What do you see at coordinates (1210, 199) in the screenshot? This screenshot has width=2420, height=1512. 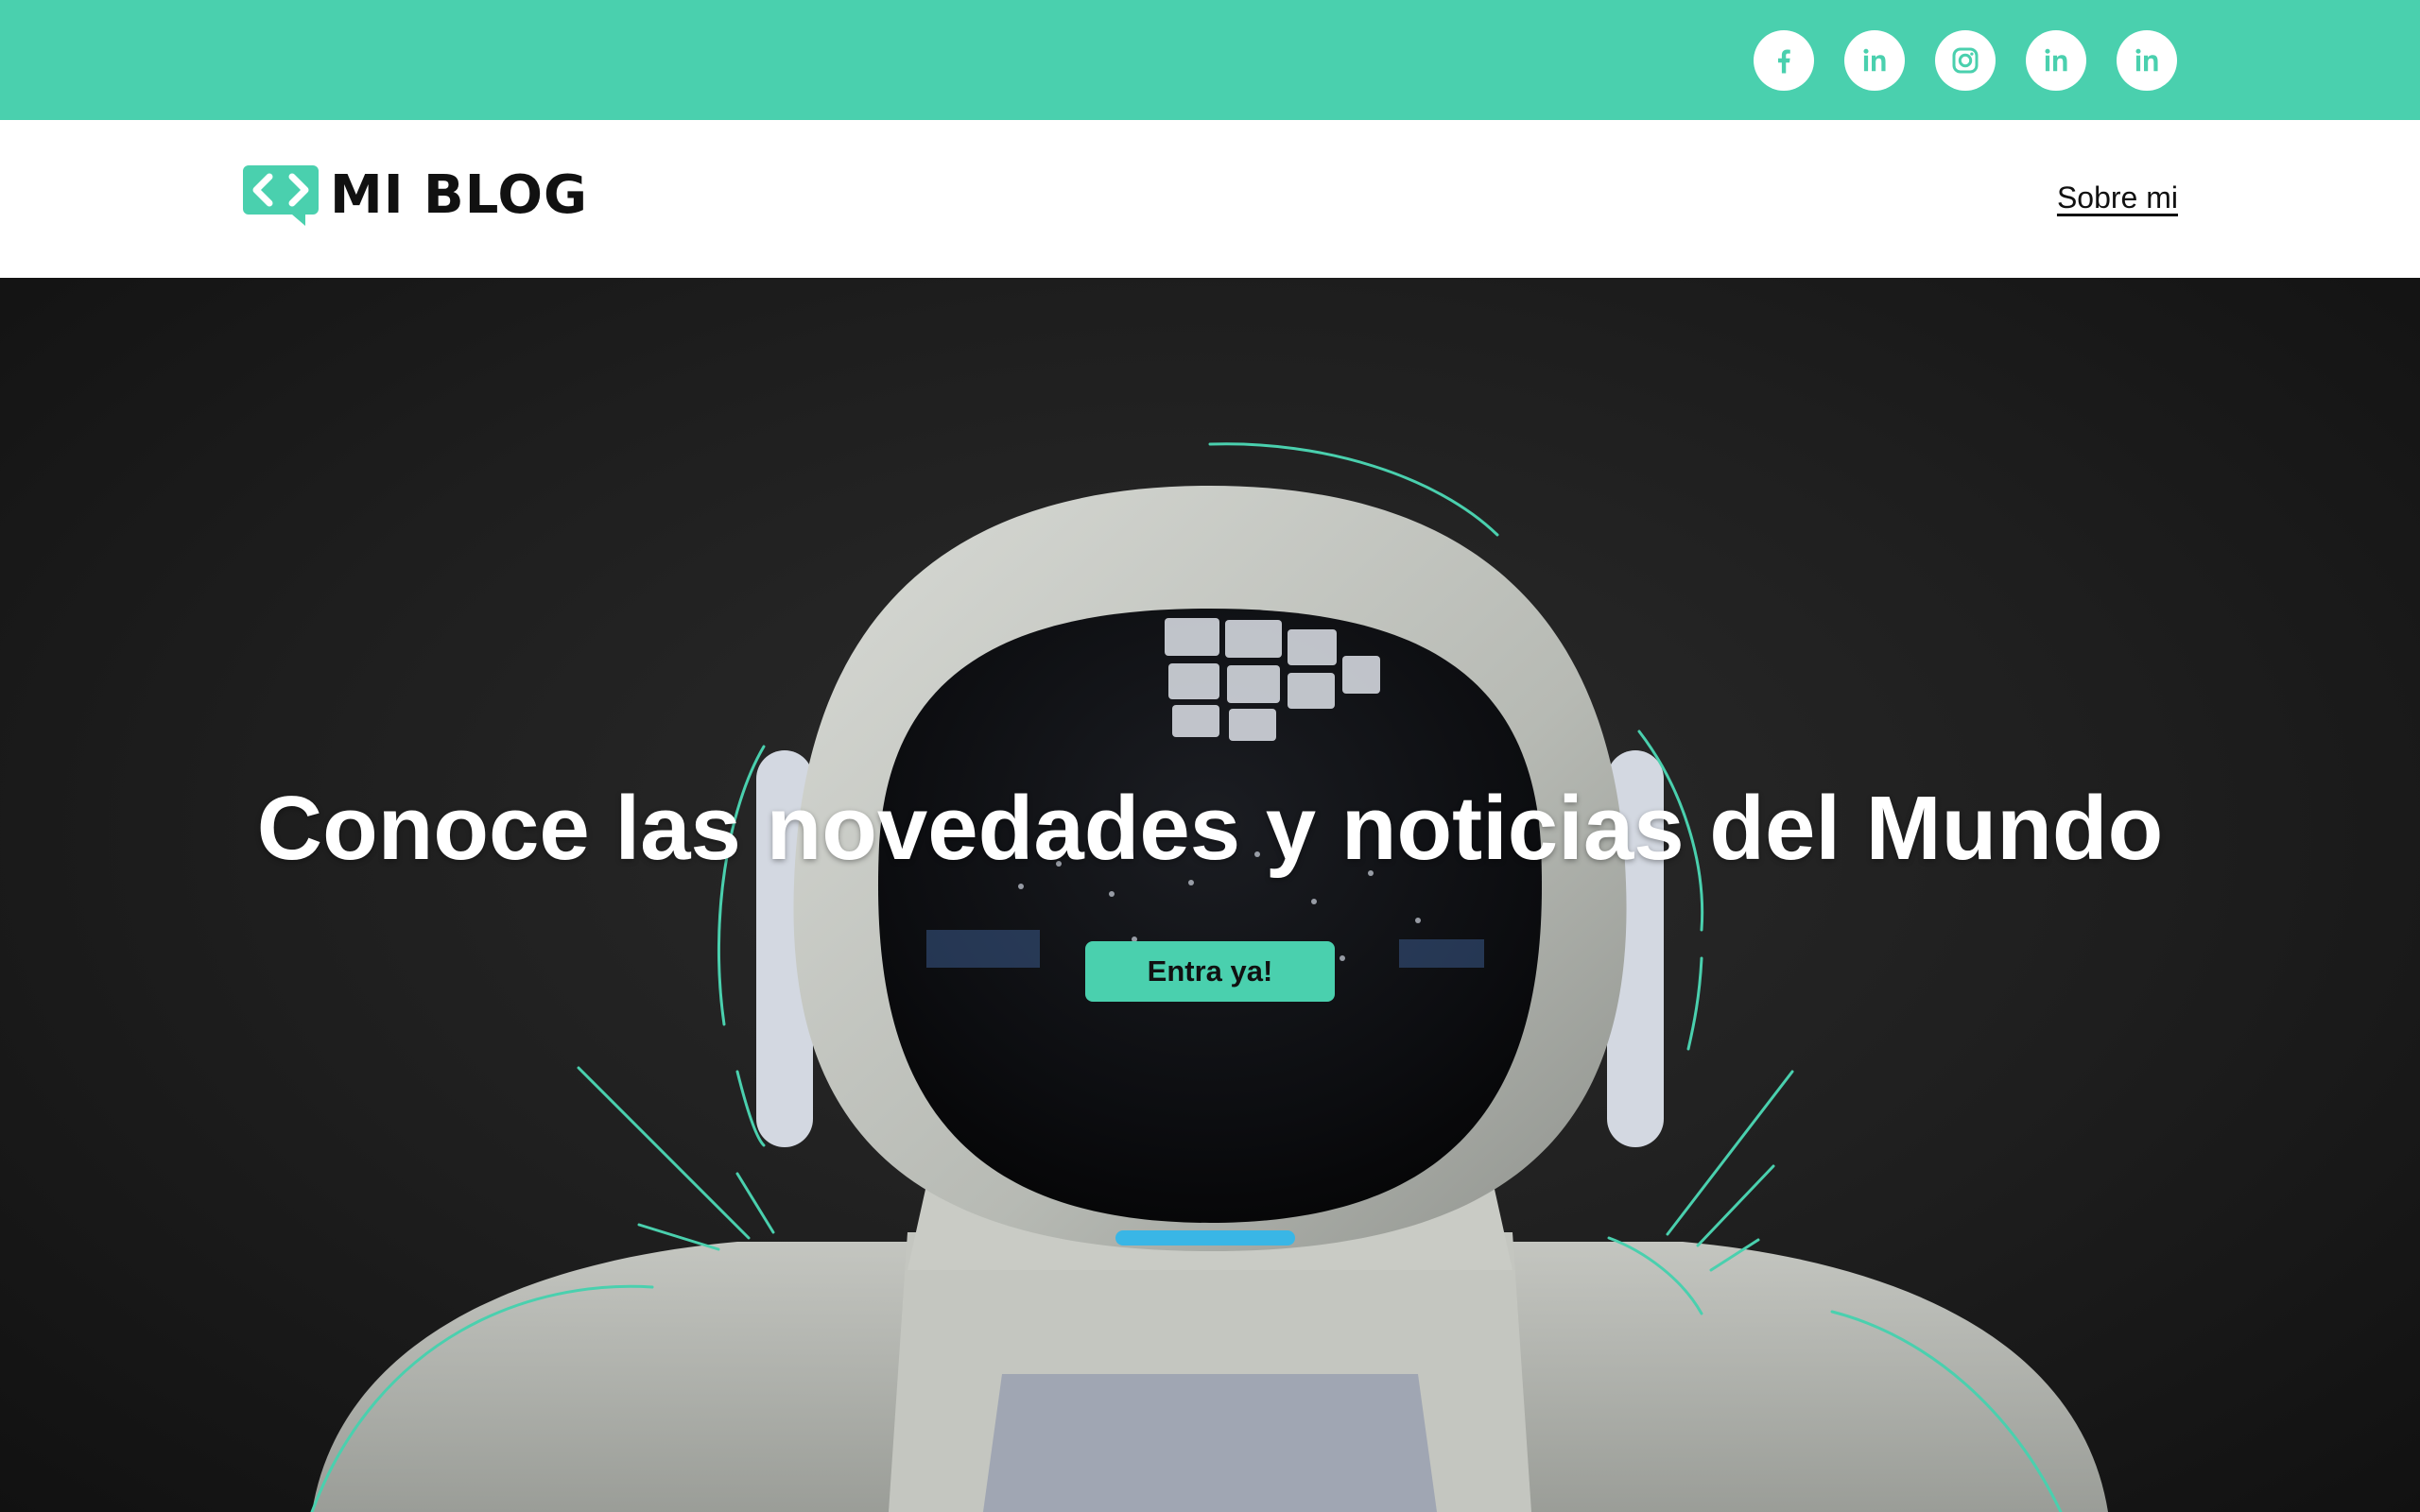 I see `site-header: MI BLOG Sobre mi` at bounding box center [1210, 199].